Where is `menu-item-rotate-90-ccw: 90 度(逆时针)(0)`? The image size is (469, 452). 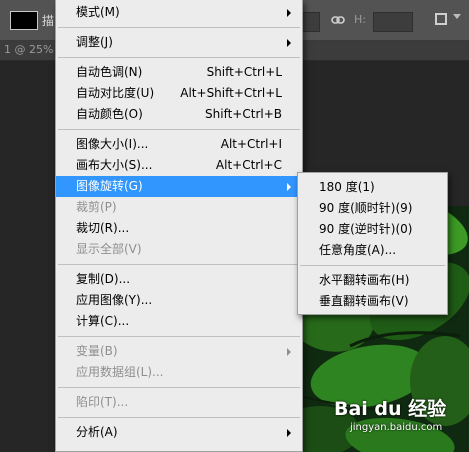
menu-item-rotate-90-ccw: 90 度(逆时针)(0) is located at coordinates (372, 229).